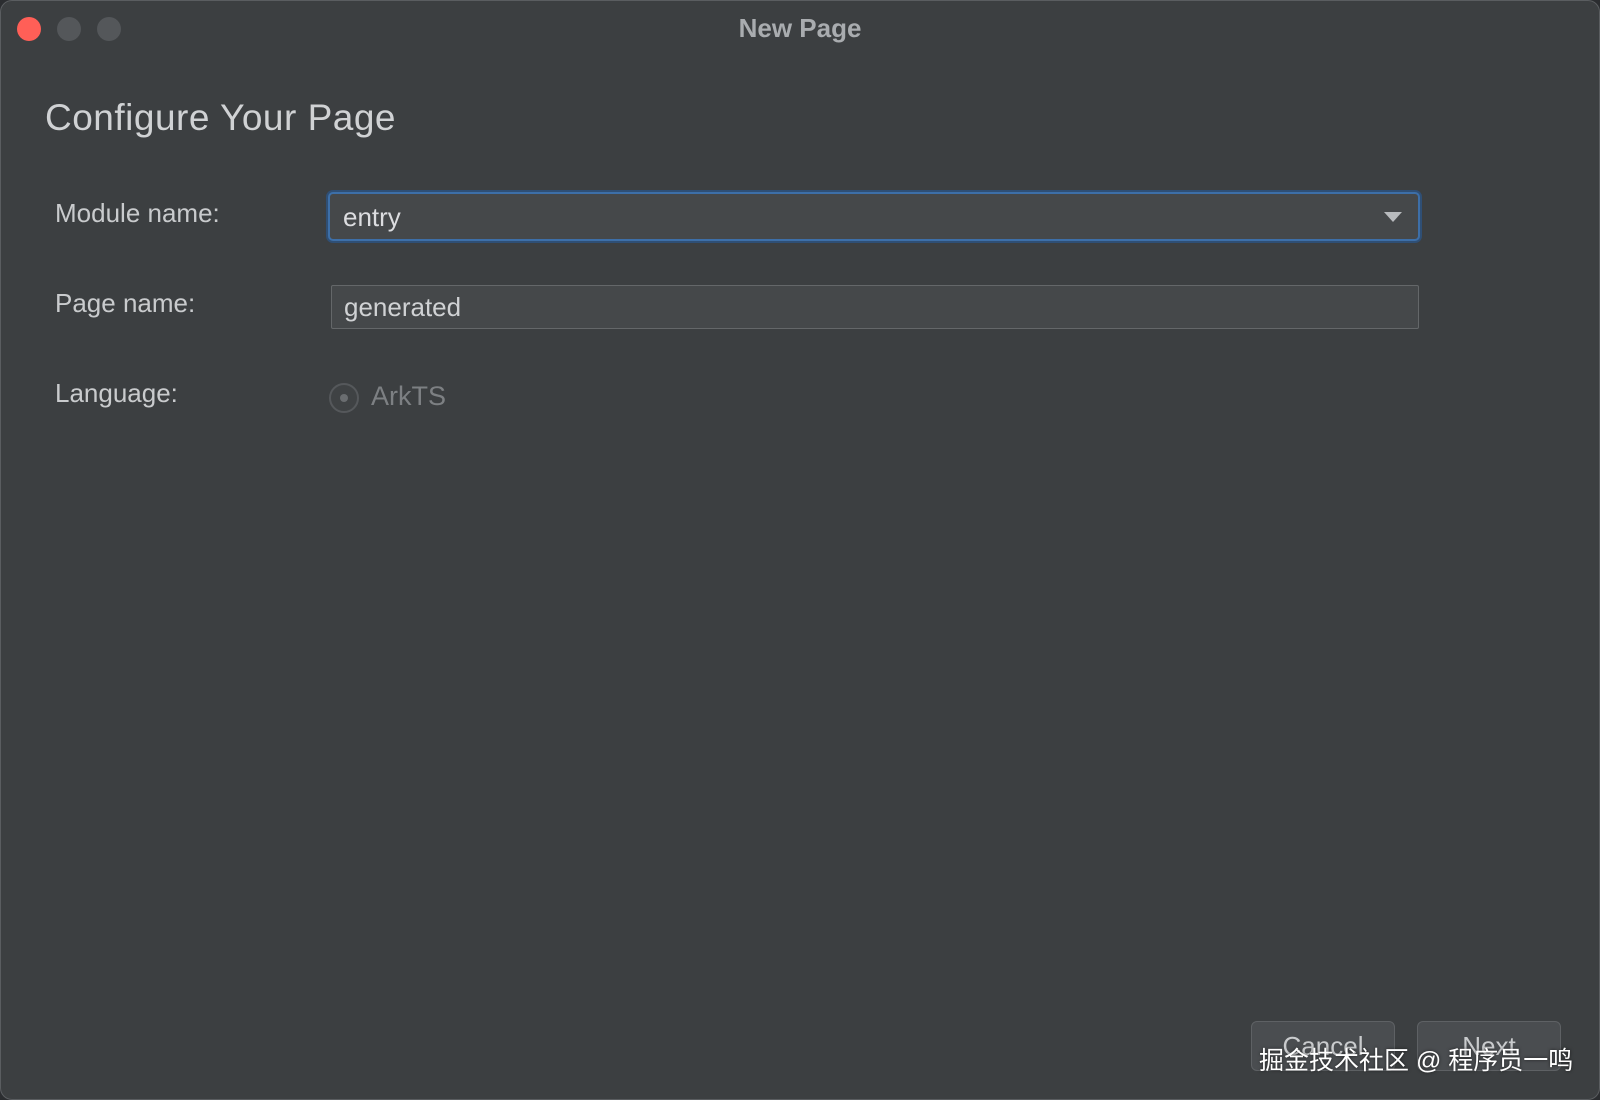 The width and height of the screenshot is (1600, 1100). What do you see at coordinates (874, 216) in the screenshot?
I see `module-name-dropdown: entry` at bounding box center [874, 216].